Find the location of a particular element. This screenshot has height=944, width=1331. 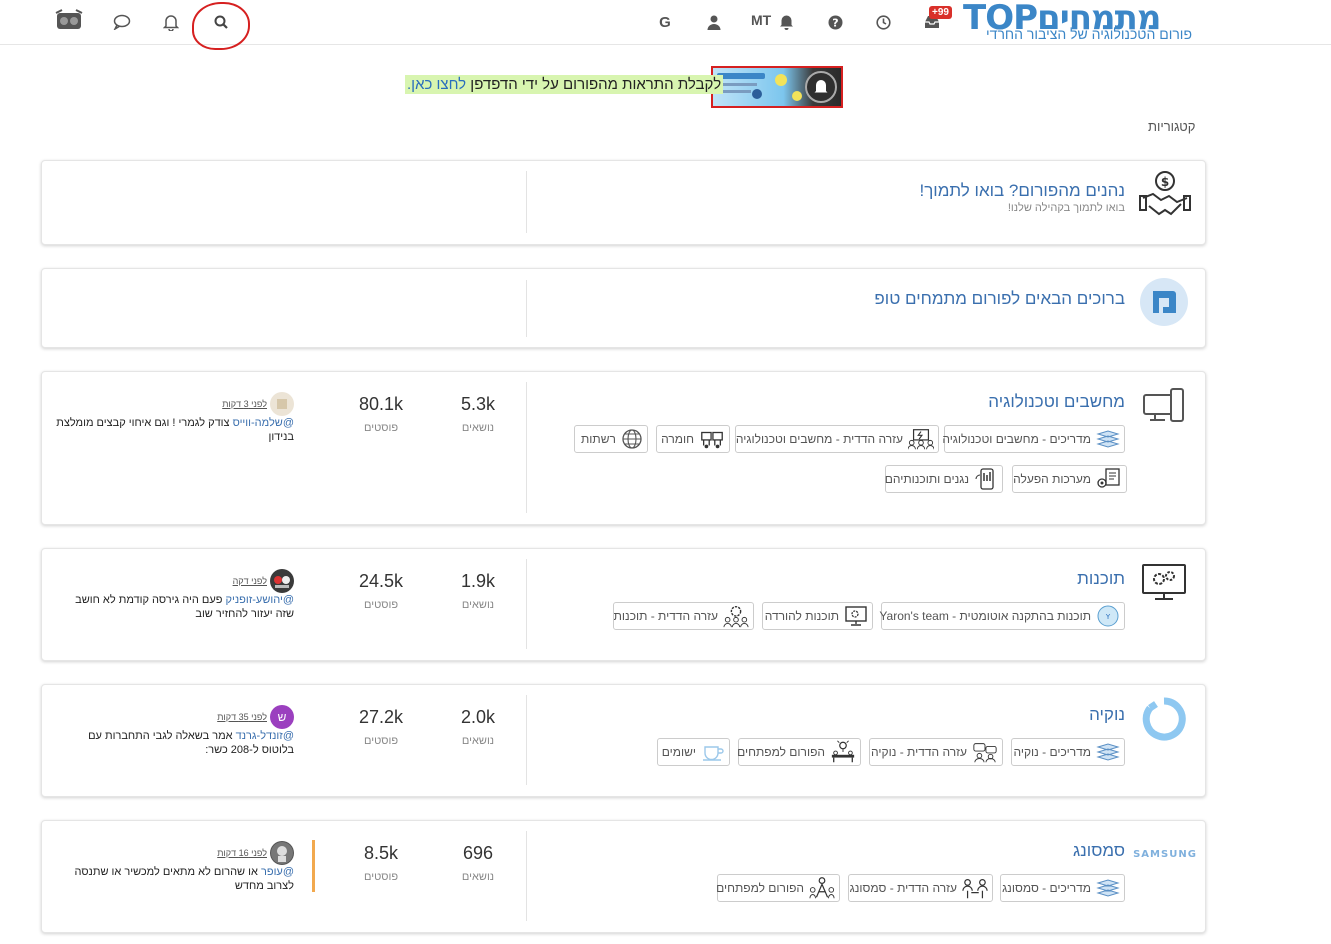

subcategory-link: חומרה is located at coordinates (693, 439).